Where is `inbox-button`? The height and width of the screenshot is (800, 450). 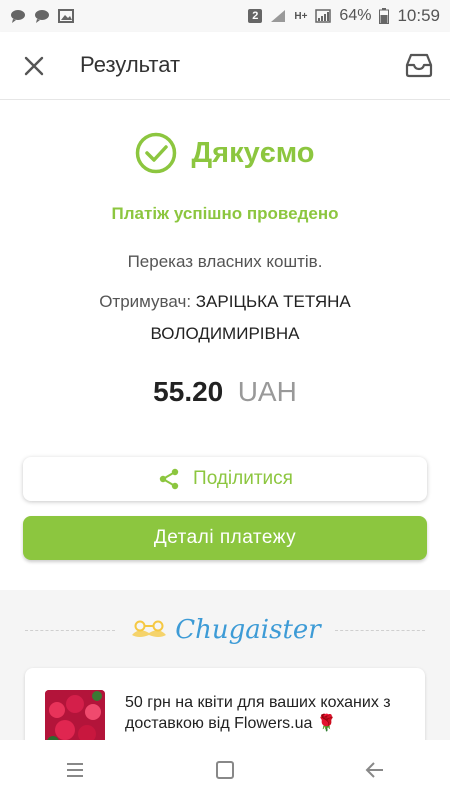 inbox-button is located at coordinates (419, 65).